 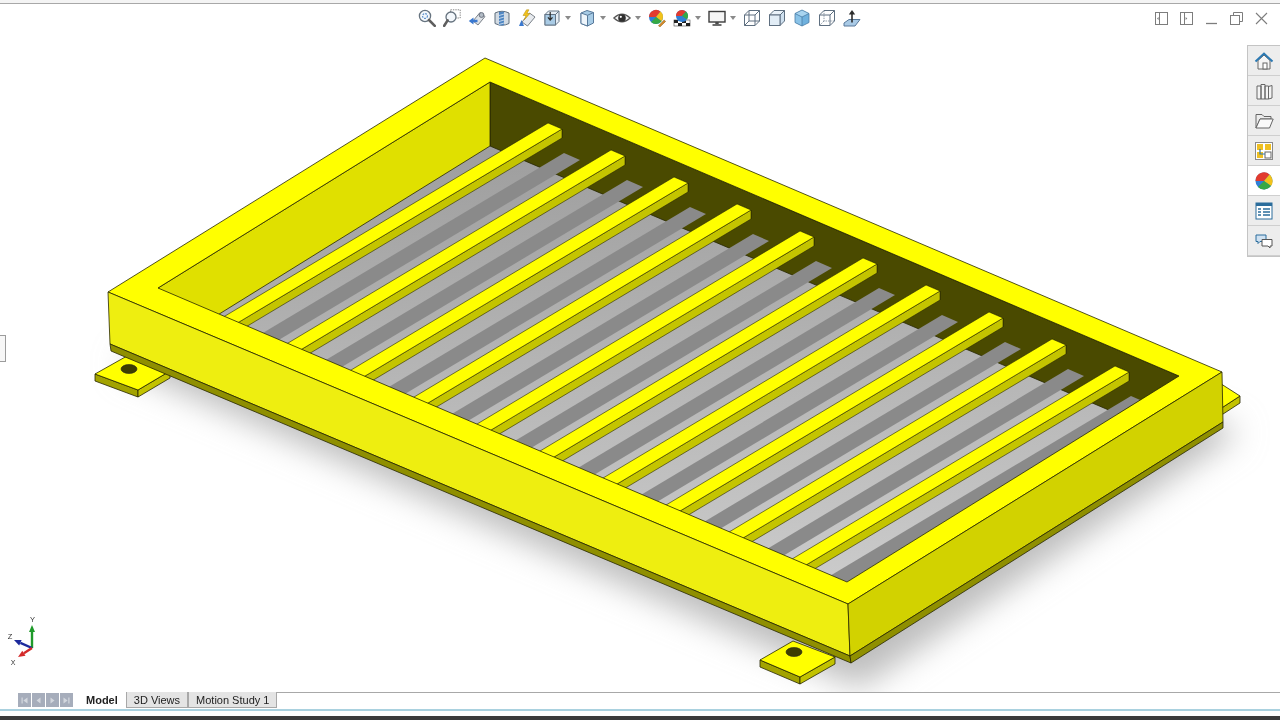 What do you see at coordinates (552, 18) in the screenshot?
I see `cube-arrow-icon` at bounding box center [552, 18].